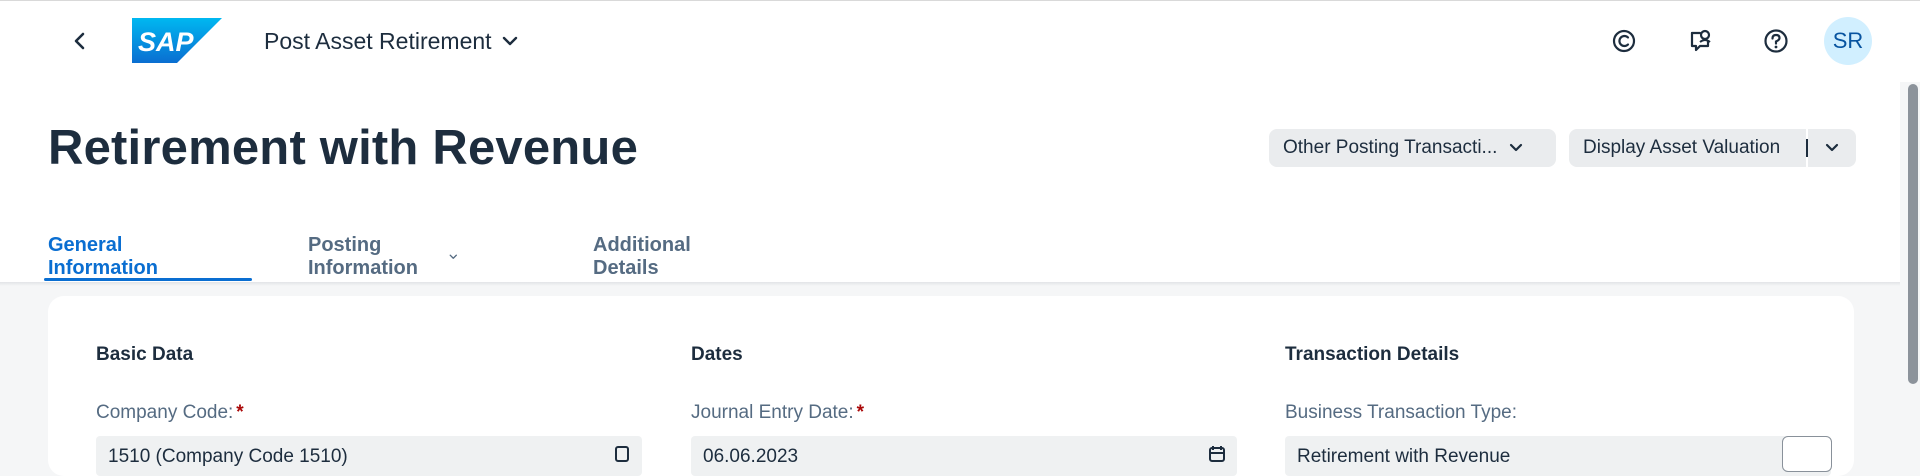  Describe the element at coordinates (1401, 412) in the screenshot. I see `business-transaction-type-label: Business Transaction Type:` at that location.